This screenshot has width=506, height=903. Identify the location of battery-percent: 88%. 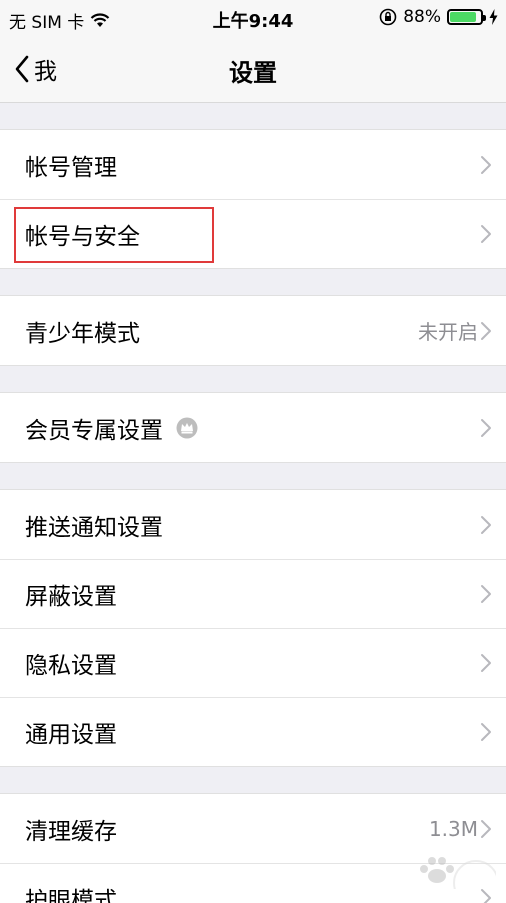
(422, 17).